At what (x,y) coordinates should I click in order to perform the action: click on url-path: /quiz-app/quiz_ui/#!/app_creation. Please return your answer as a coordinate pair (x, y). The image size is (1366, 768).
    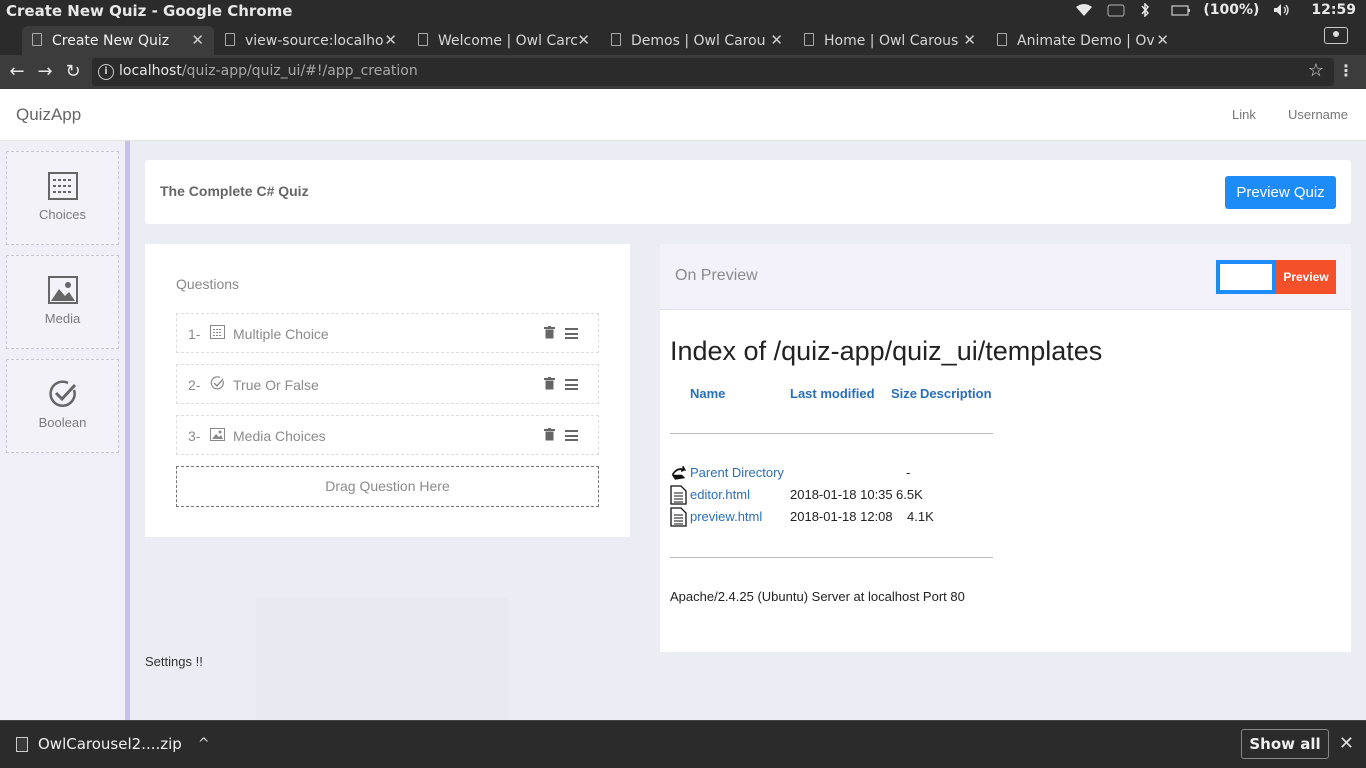
    Looking at the image, I should click on (299, 71).